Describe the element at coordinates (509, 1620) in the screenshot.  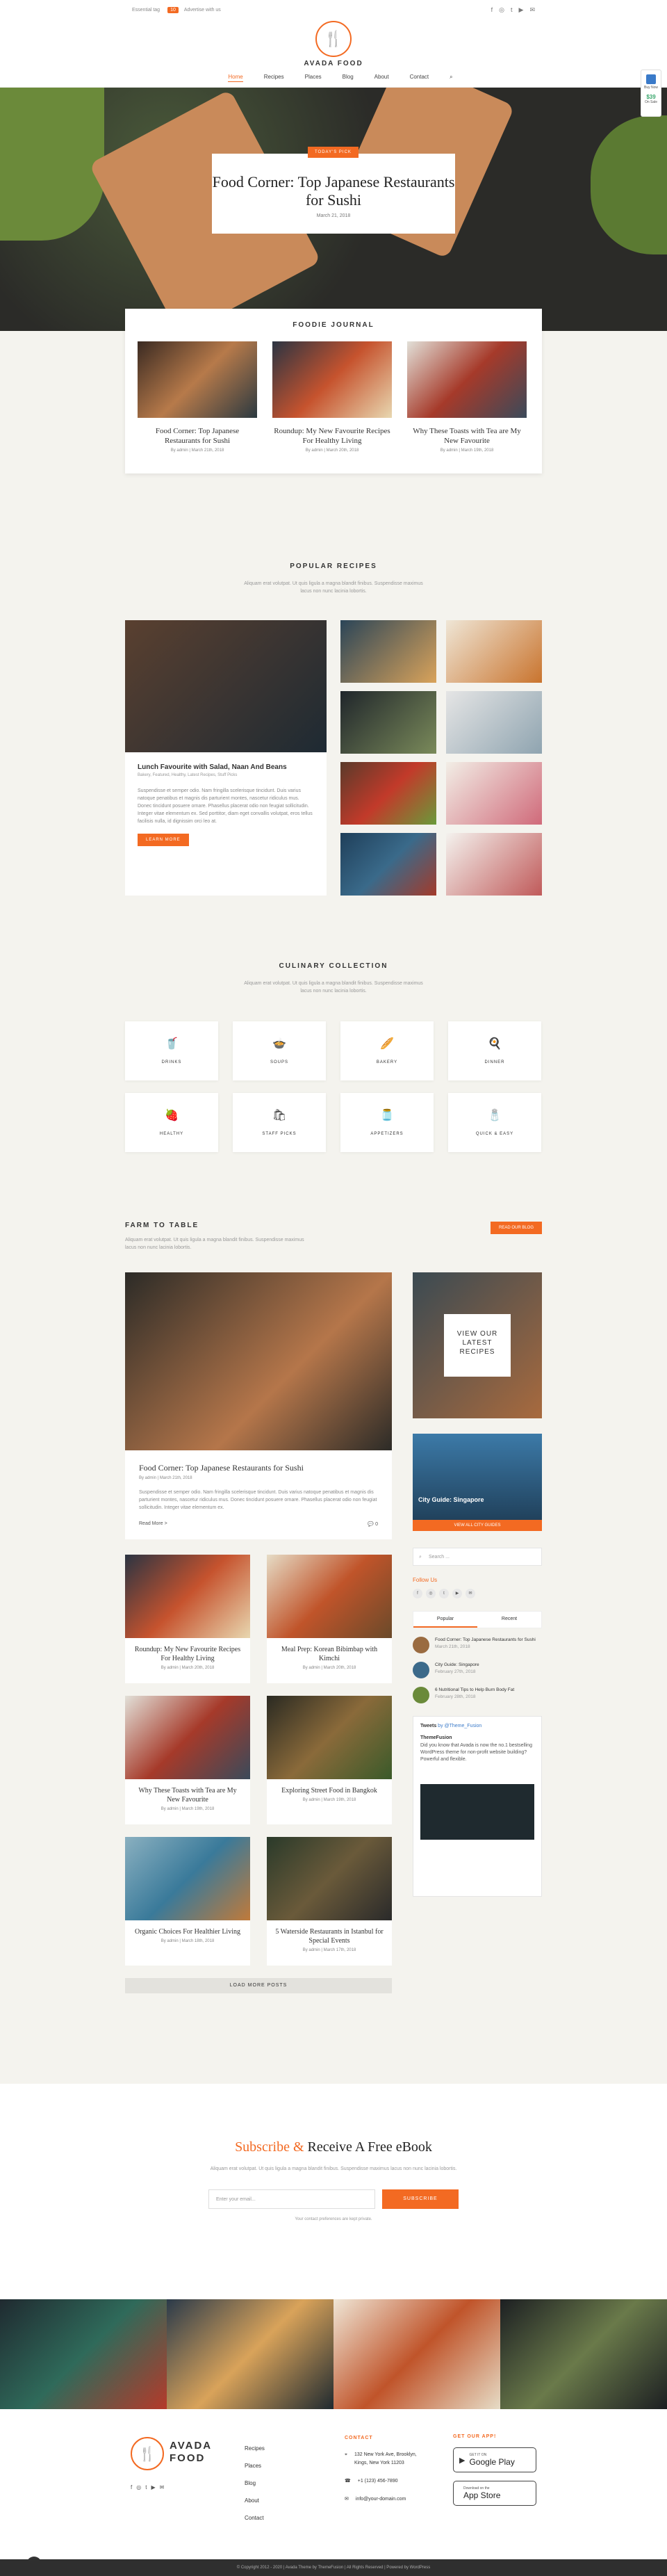
I see `tab-recent: Recent` at that location.